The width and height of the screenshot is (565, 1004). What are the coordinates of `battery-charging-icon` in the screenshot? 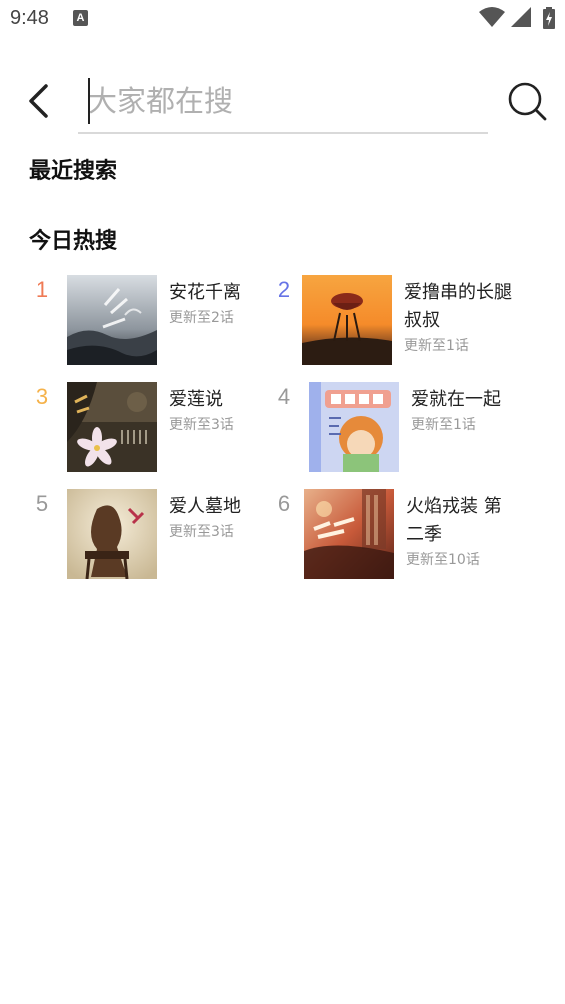 It's located at (549, 18).